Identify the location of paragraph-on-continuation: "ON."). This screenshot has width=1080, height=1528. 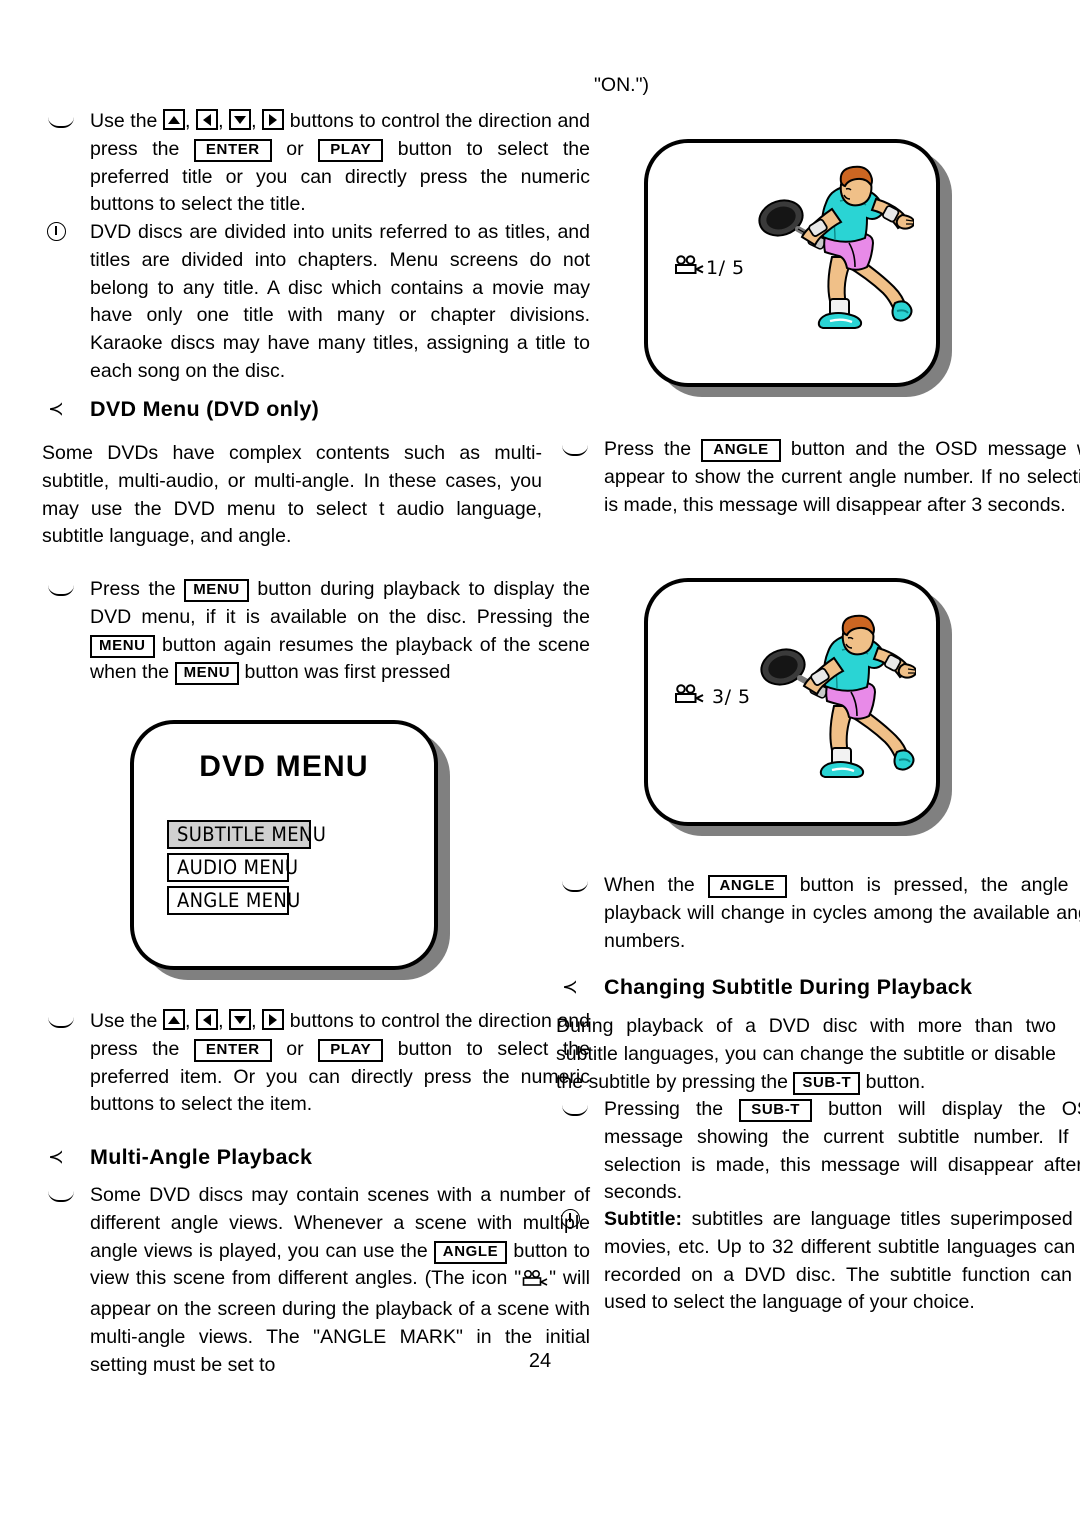
(824, 86).